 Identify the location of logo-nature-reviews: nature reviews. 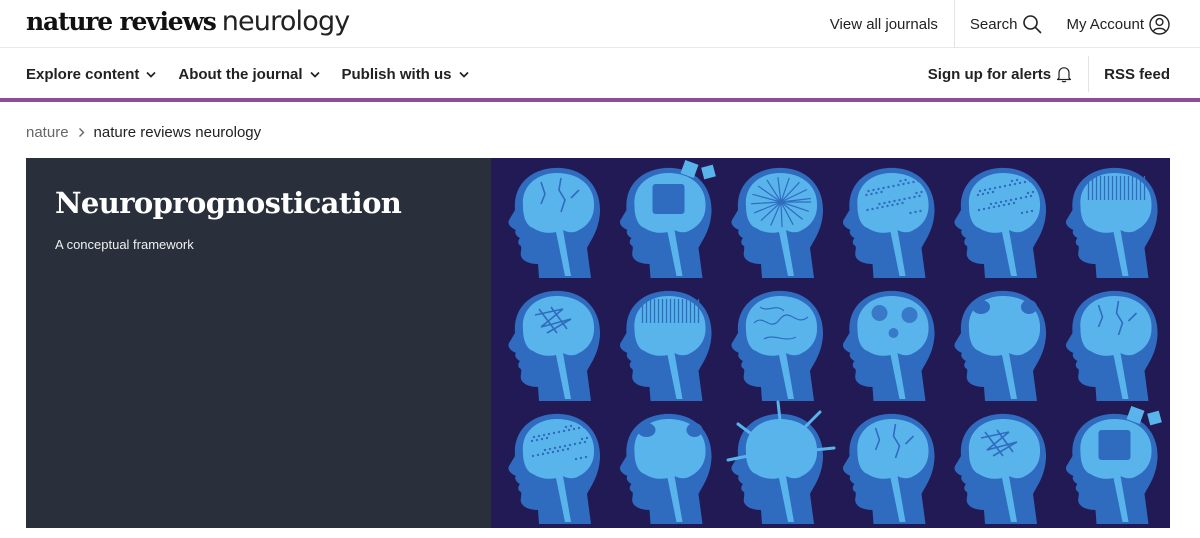
(121, 21).